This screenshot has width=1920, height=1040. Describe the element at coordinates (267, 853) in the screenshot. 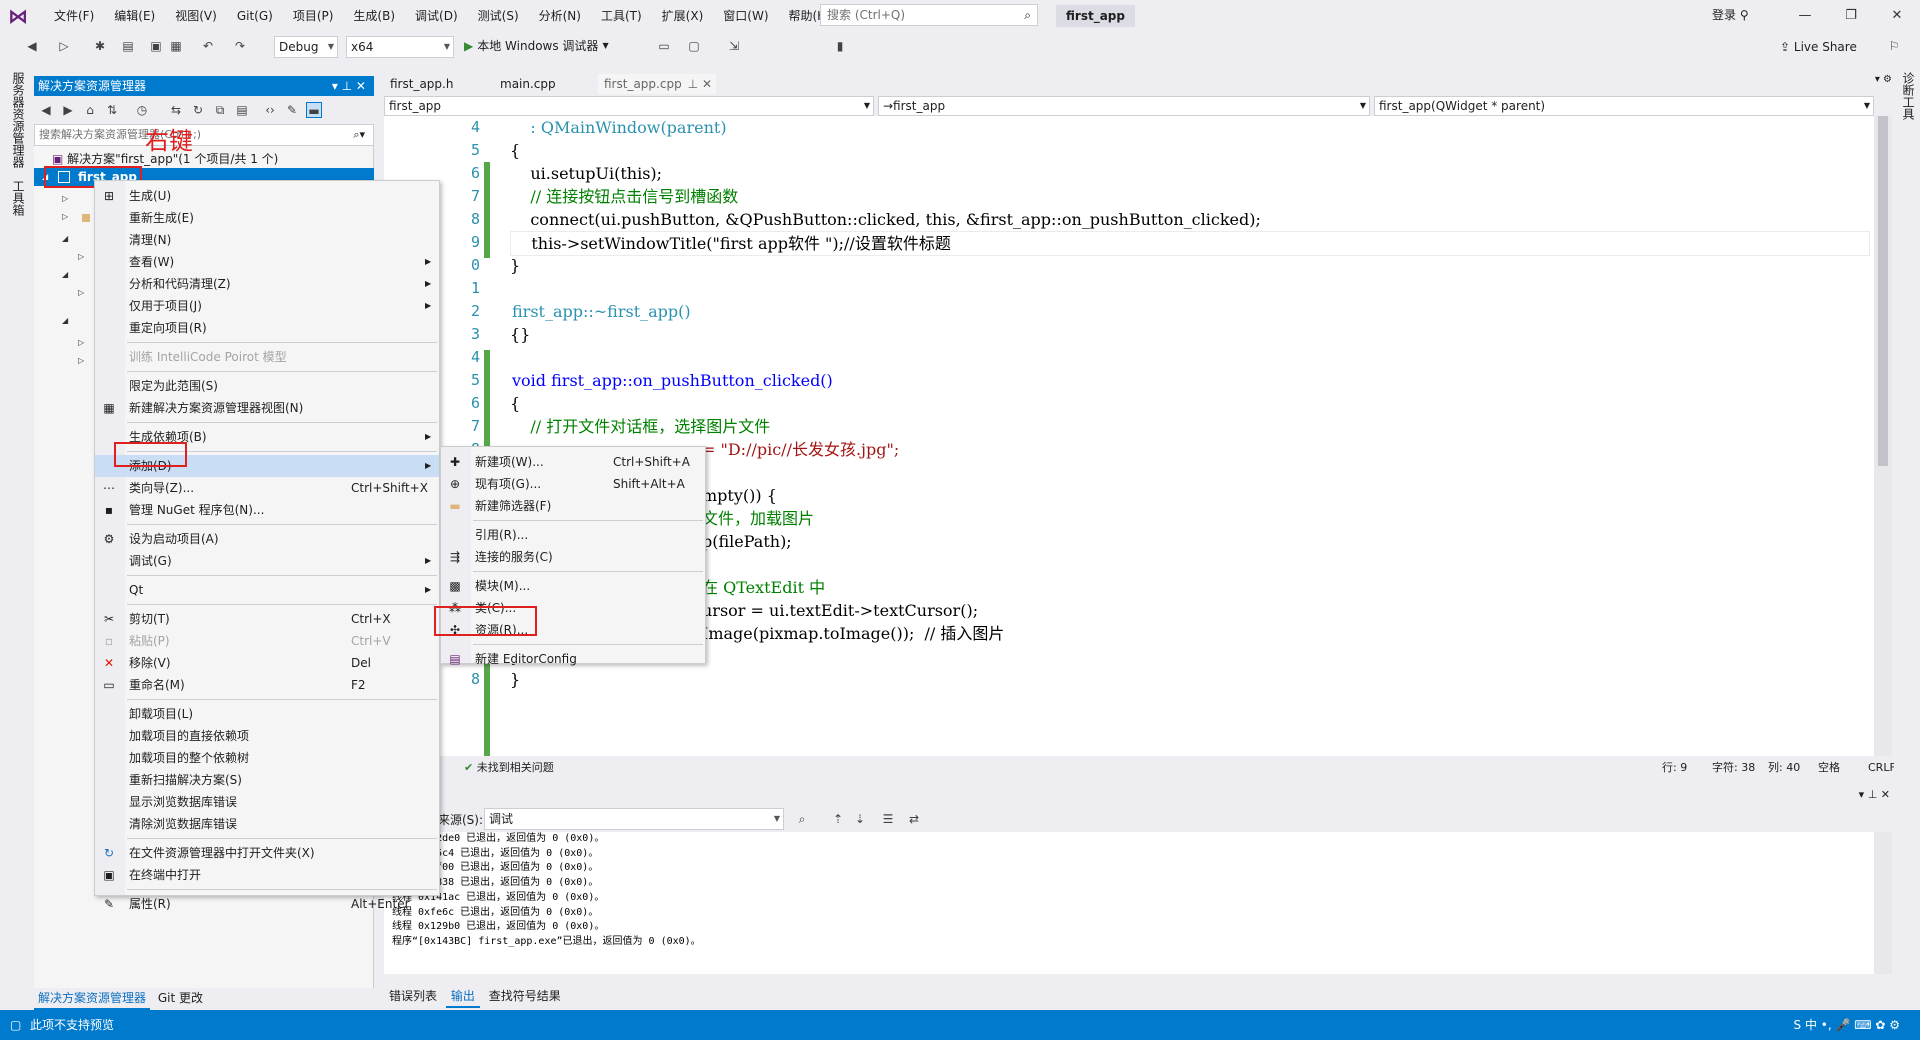

I see `context-menu-item: ↻ 在文件资源管理器中打开文件夹(X)` at that location.